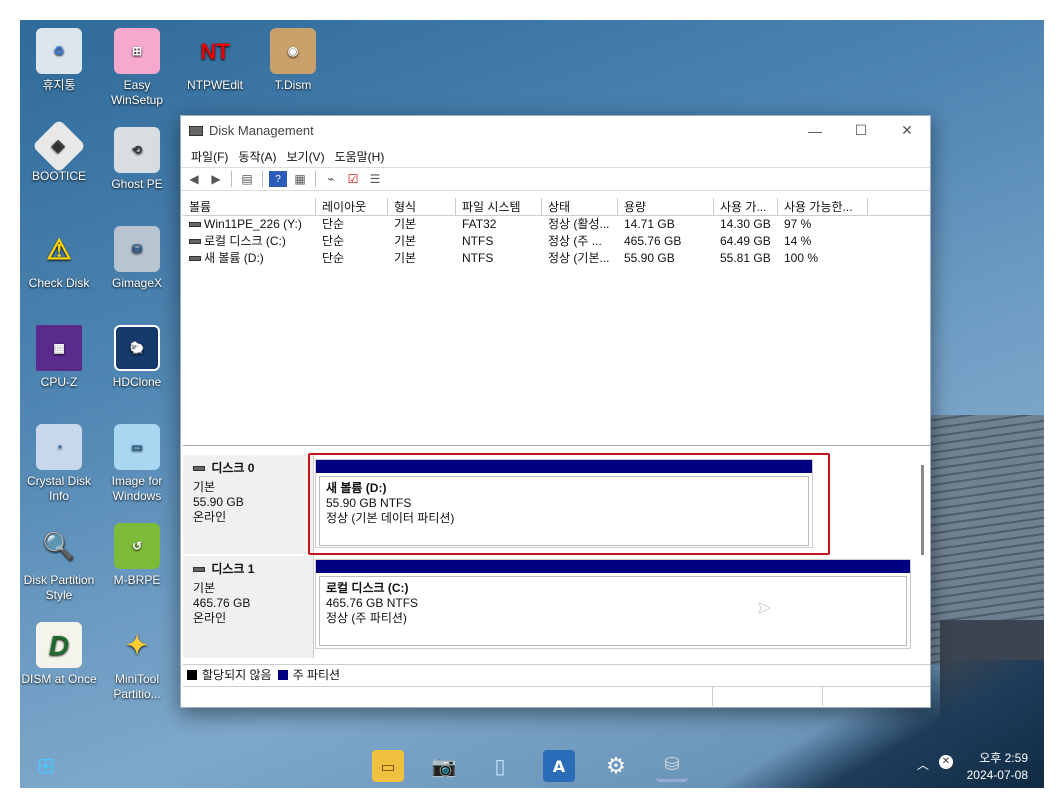 This screenshot has width=1064, height=808. I want to click on primary-partition-bar, so click(613, 566).